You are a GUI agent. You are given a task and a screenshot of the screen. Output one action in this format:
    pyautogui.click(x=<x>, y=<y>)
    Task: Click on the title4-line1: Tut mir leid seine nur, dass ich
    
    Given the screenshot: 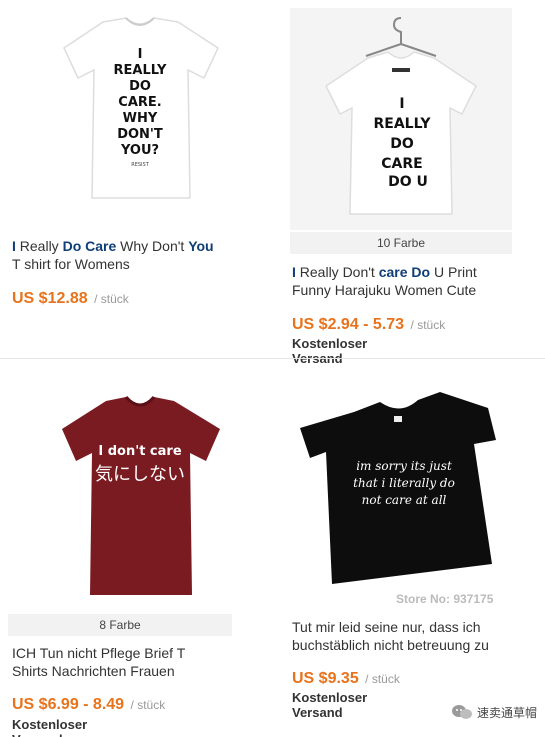 What is the action you would take?
    pyautogui.click(x=386, y=627)
    